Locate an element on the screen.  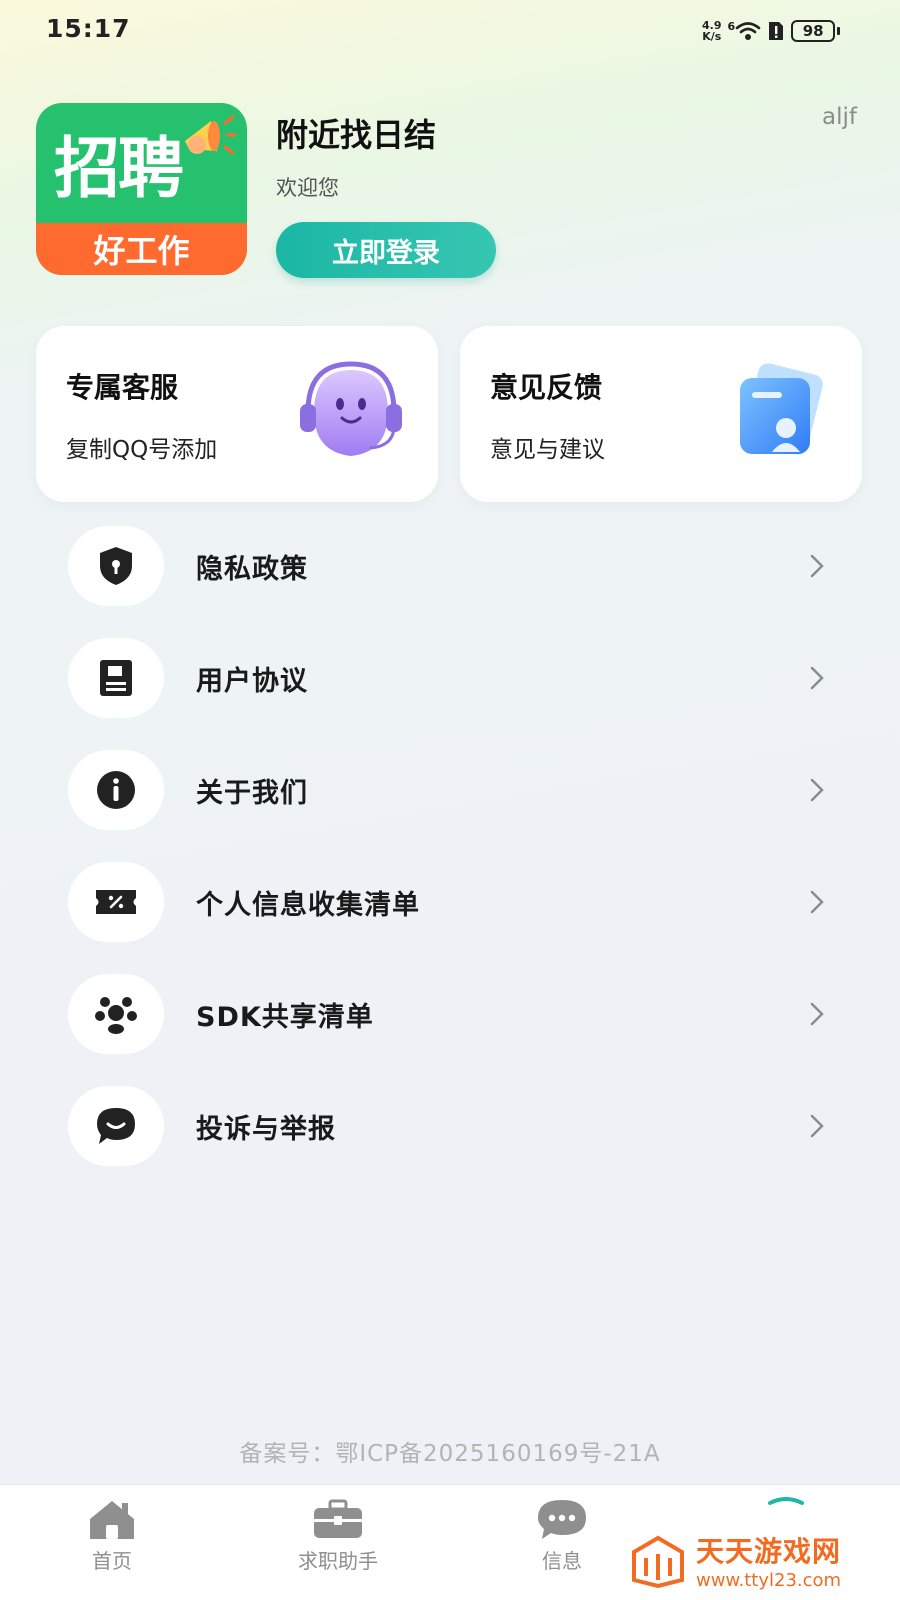
app-logo: 招聘 好工作 is located at coordinates (141, 189).